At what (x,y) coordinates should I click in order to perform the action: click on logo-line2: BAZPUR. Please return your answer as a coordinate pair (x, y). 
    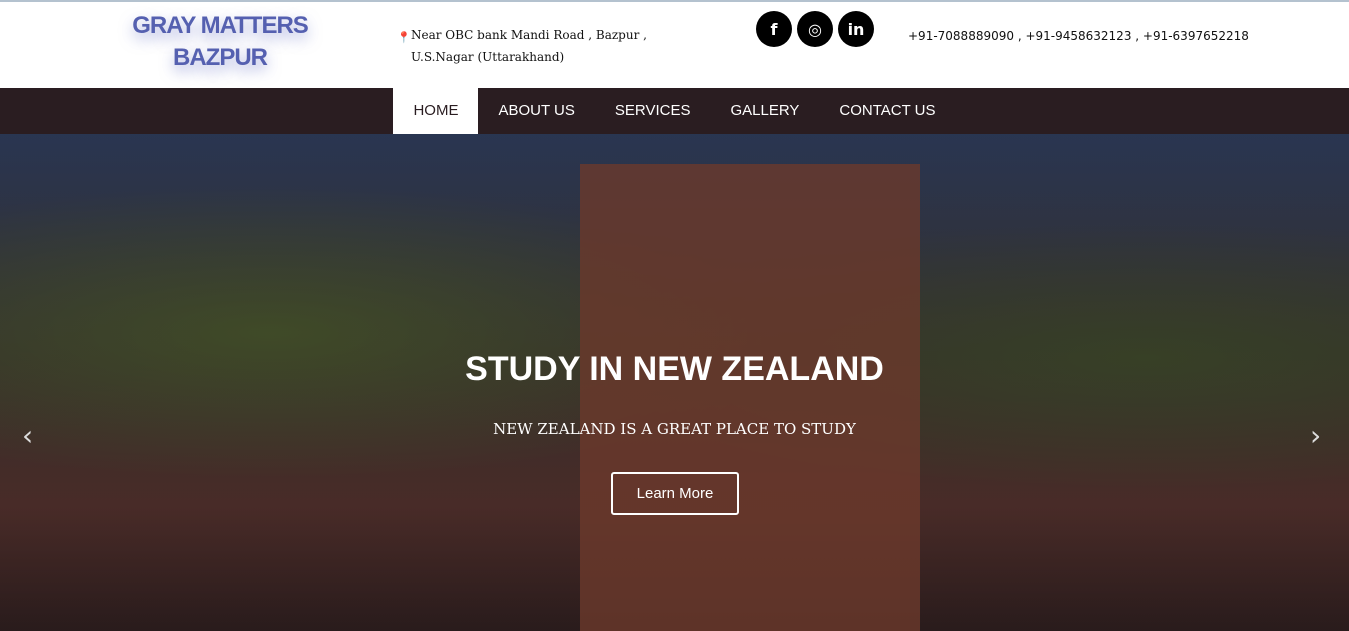
    Looking at the image, I should click on (220, 57).